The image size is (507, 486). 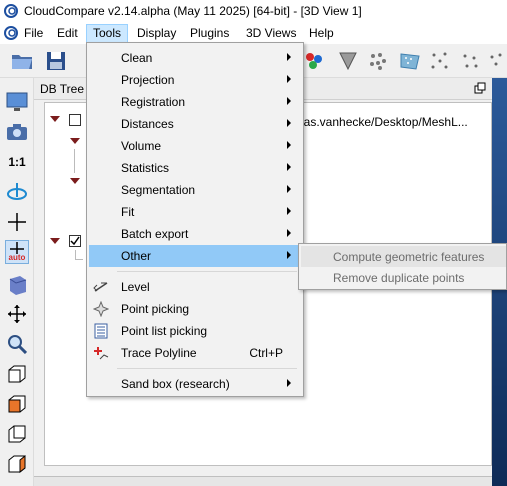 What do you see at coordinates (195, 287) in the screenshot?
I see `menu-item-level: Level` at bounding box center [195, 287].